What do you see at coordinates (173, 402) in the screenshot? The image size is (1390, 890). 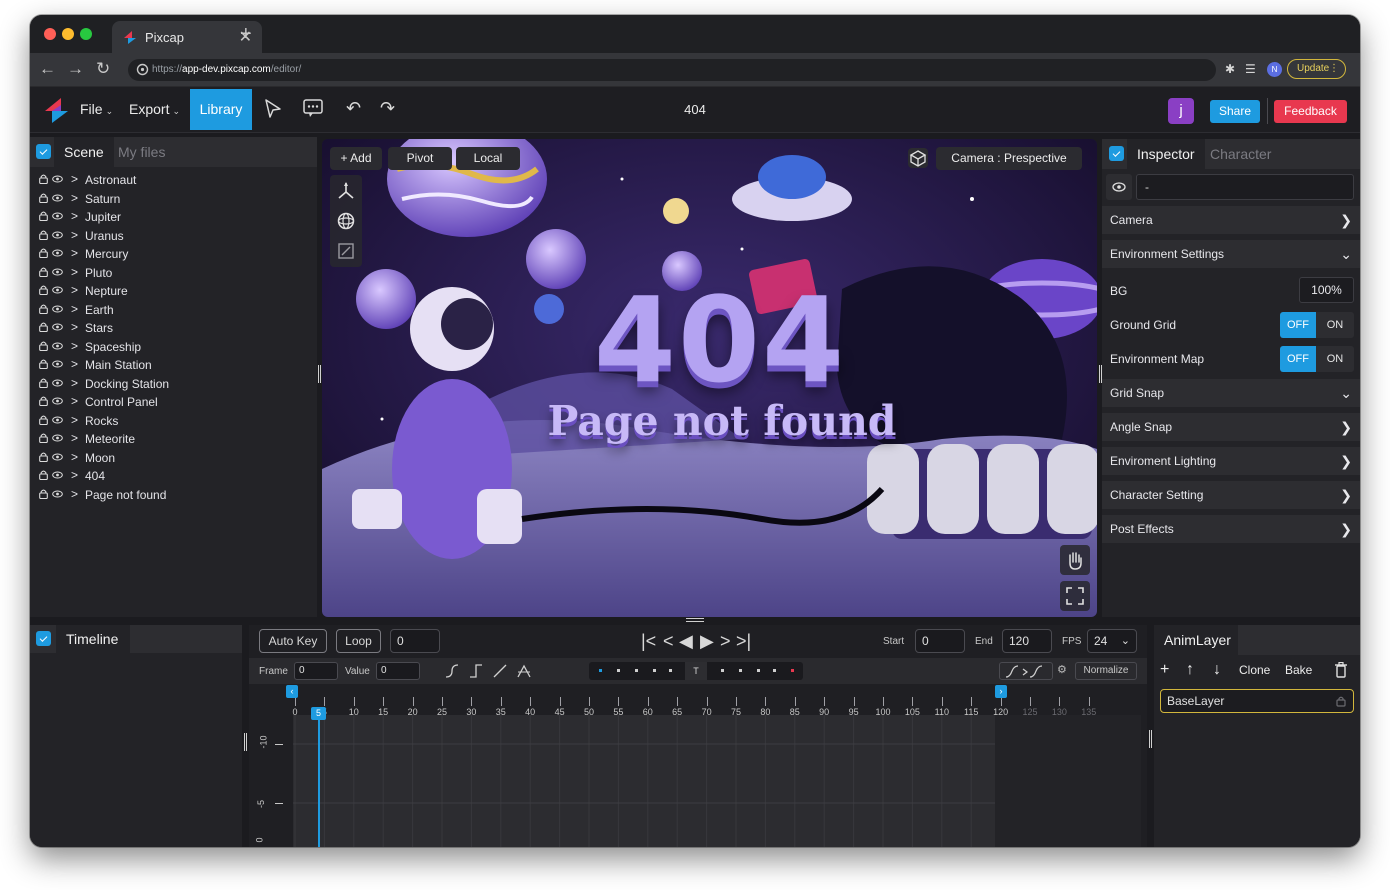 I see `scene-item: > Control Panel` at bounding box center [173, 402].